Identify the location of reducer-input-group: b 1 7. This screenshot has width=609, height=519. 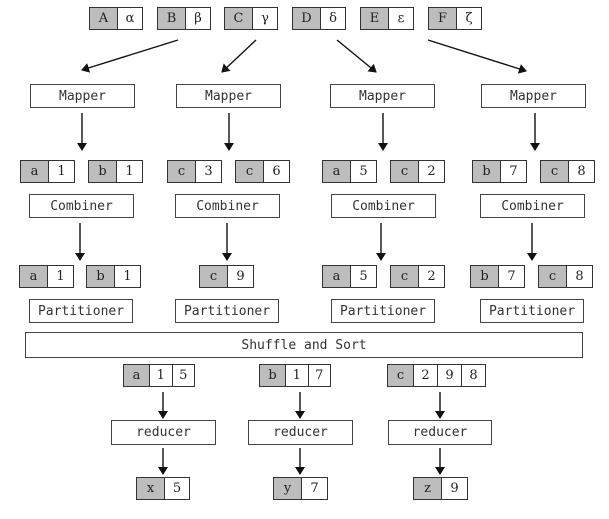
(295, 375).